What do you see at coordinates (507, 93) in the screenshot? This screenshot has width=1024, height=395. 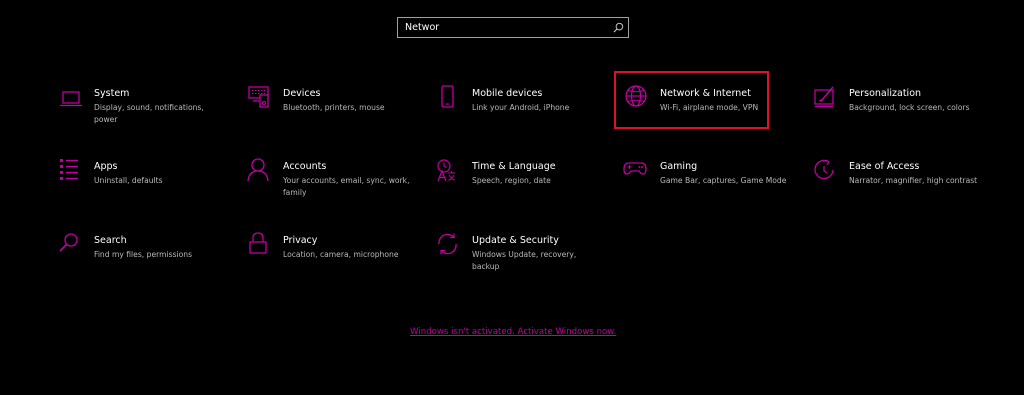 I see `tile-title: Mobile devices` at bounding box center [507, 93].